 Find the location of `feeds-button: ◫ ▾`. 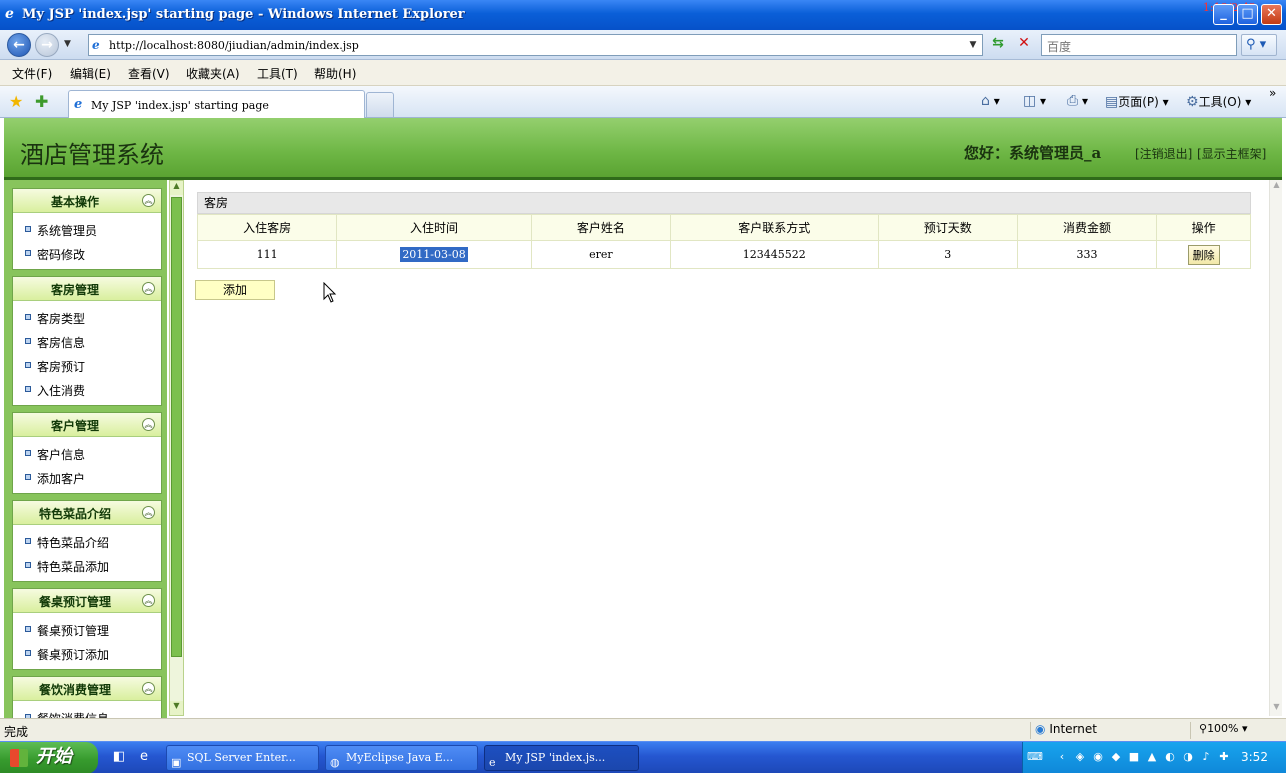

feeds-button: ◫ ▾ is located at coordinates (1034, 101).